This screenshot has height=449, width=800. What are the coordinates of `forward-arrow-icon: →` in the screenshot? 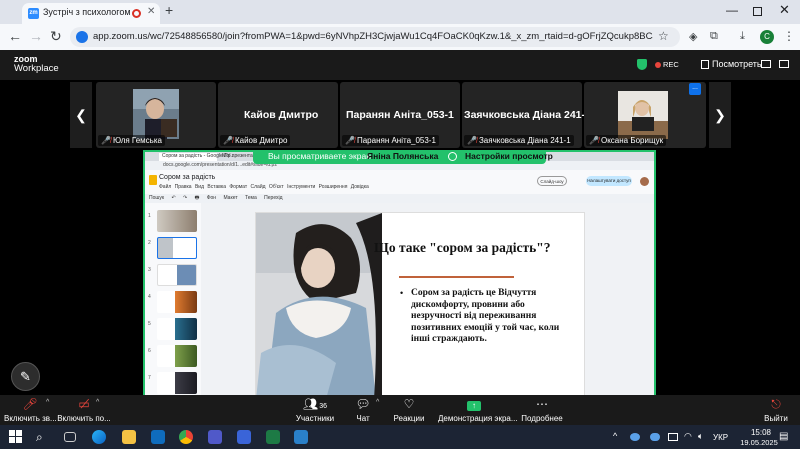 It's located at (36, 36).